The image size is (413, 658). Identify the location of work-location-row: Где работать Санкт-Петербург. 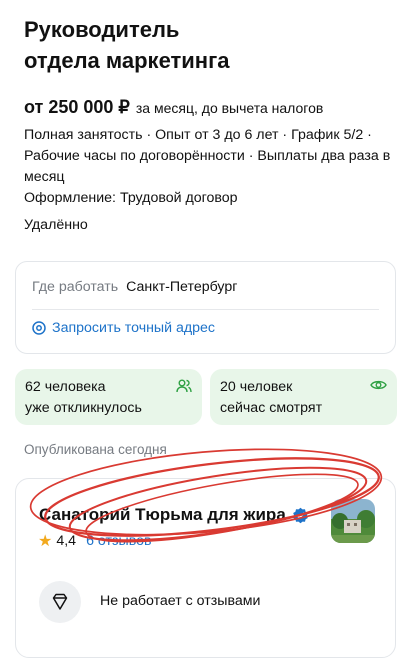
(134, 287).